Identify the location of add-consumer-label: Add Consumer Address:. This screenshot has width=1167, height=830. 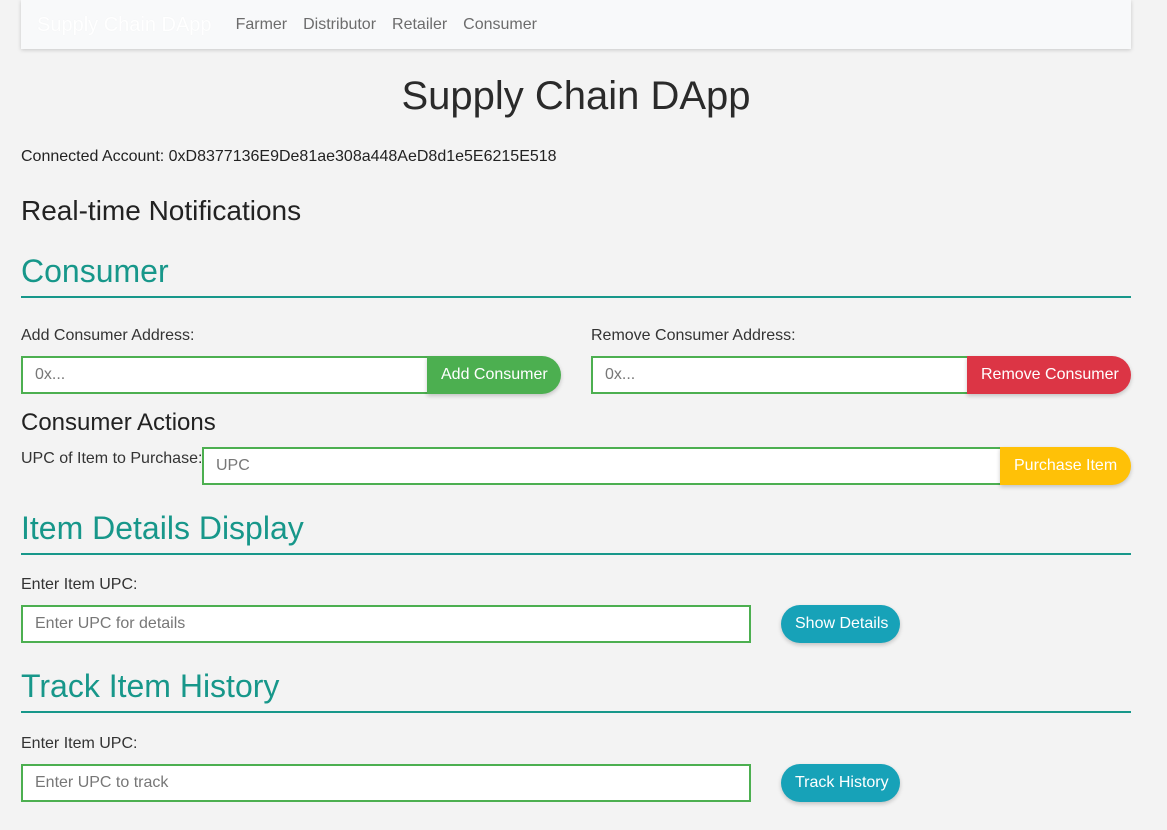
(108, 335).